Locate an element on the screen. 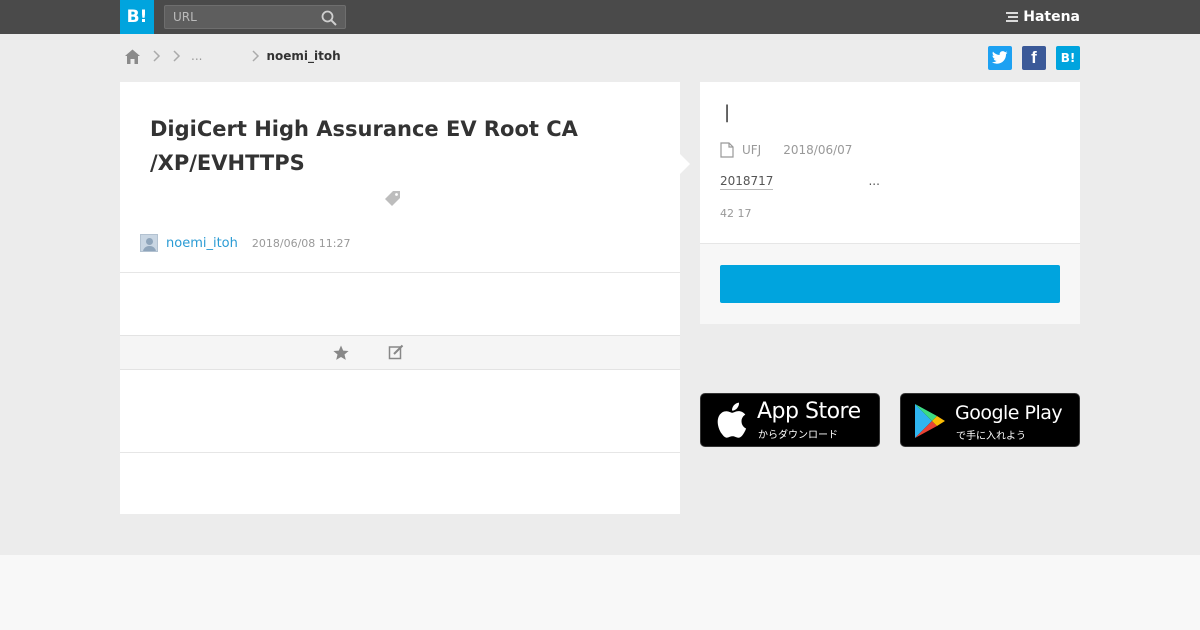  search-box is located at coordinates (255, 17).